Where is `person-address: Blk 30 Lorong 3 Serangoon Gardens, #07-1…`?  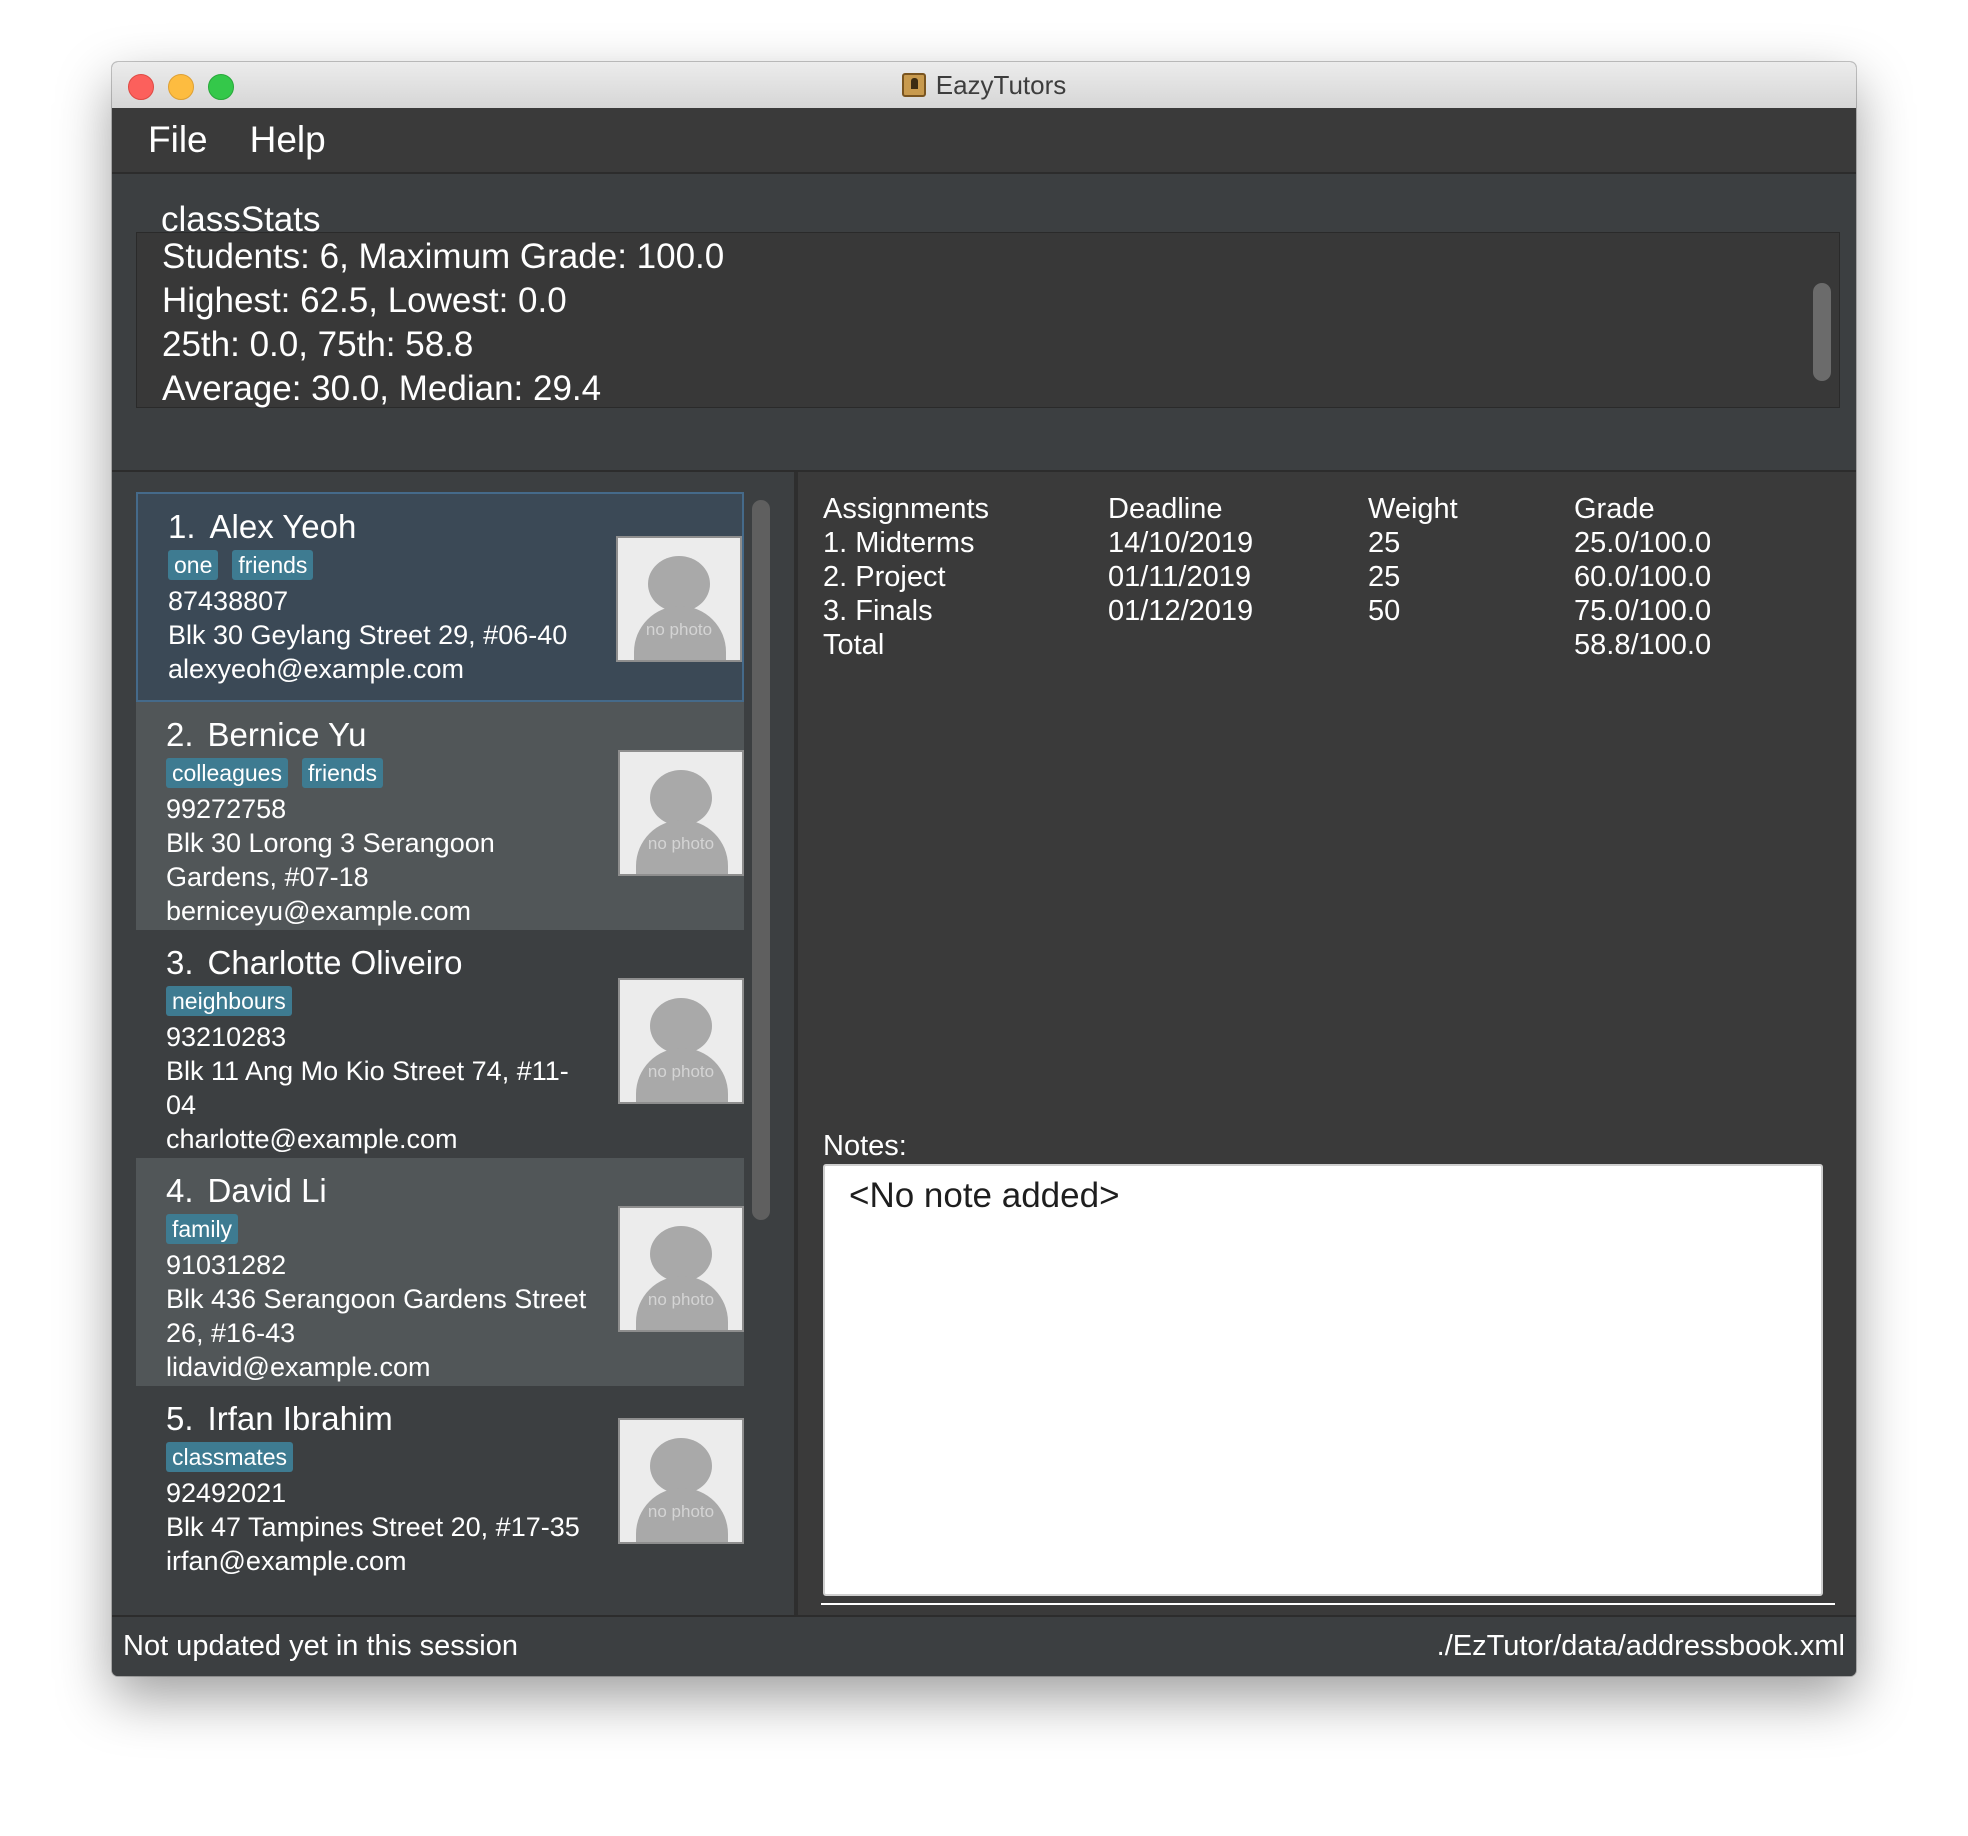 person-address: Blk 30 Lorong 3 Serangoon Gardens, #07-1… is located at coordinates (330, 860).